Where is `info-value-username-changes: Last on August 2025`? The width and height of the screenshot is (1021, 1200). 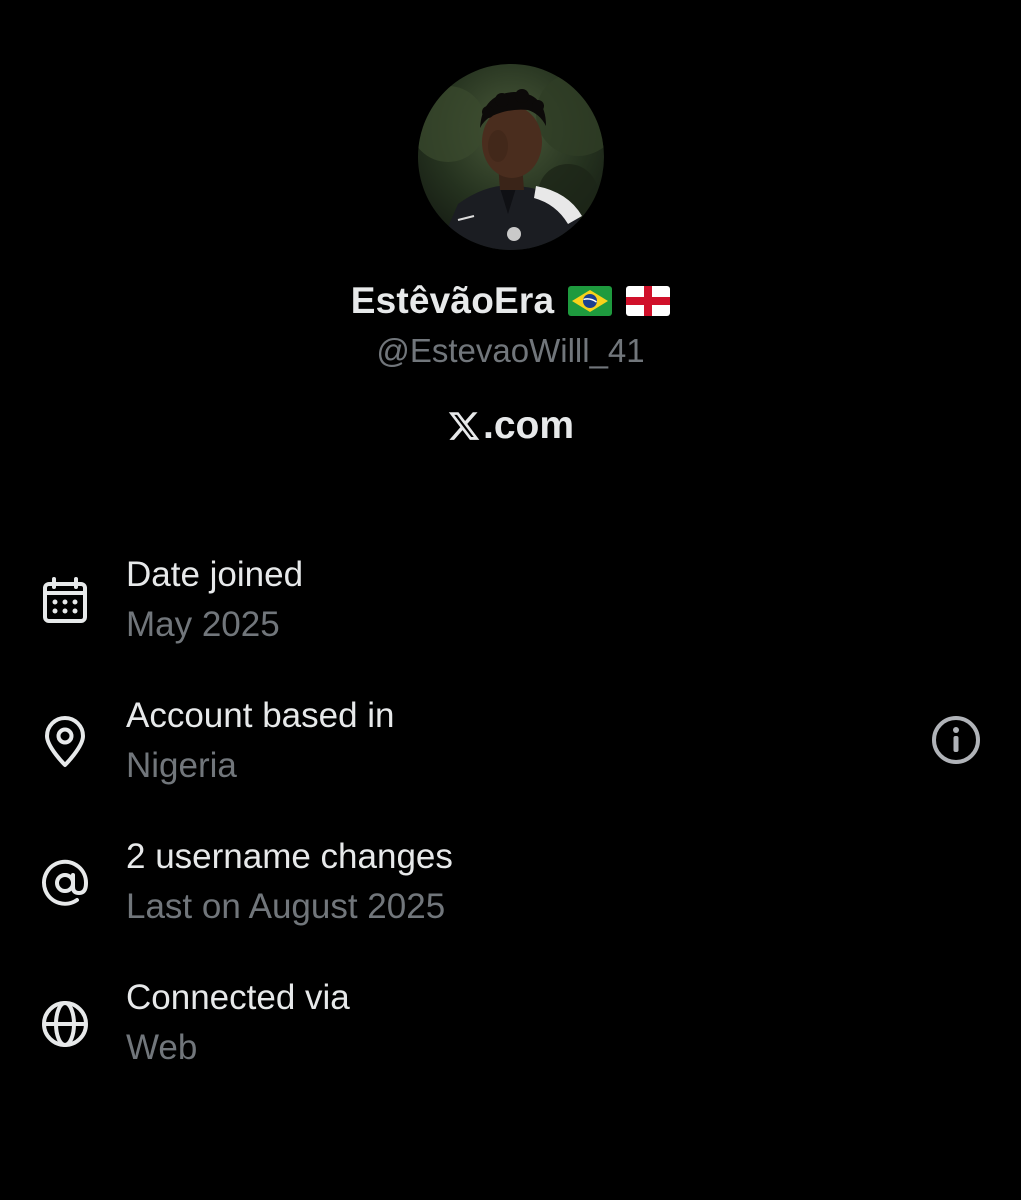
info-value-username-changes: Last on August 2025 is located at coordinates (286, 906).